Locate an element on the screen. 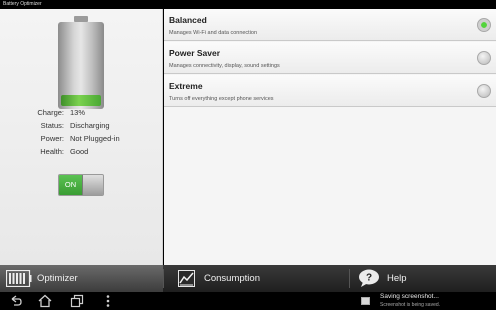 This screenshot has width=496, height=310. optimizer-toggle: ON is located at coordinates (81, 185).